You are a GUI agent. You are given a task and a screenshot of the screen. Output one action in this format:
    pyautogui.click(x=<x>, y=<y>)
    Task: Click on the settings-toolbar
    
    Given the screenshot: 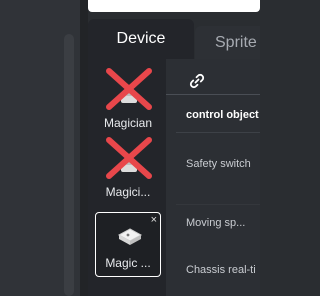 What is the action you would take?
    pyautogui.click(x=213, y=77)
    